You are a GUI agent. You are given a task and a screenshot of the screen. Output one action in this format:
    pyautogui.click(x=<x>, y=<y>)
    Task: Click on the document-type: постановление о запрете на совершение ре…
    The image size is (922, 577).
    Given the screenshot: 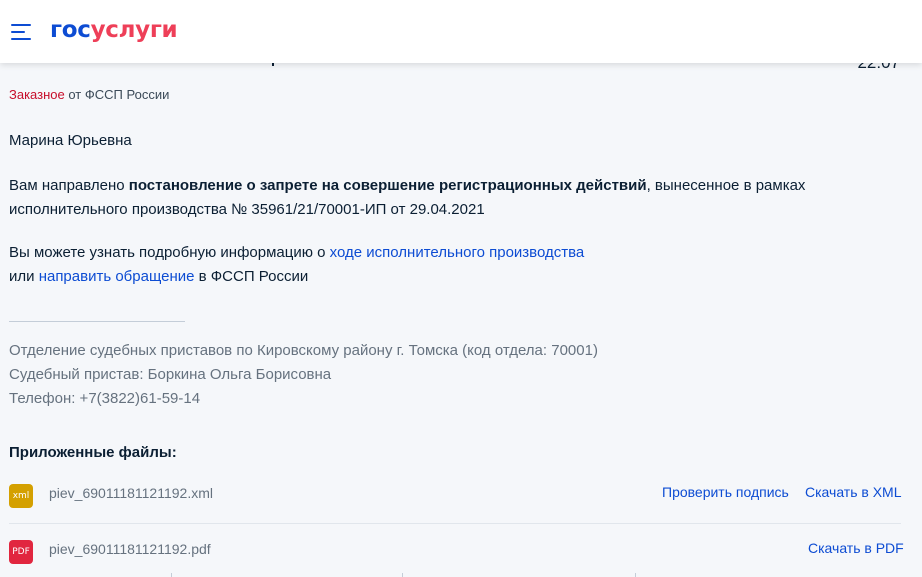 What is the action you would take?
    pyautogui.click(x=387, y=185)
    